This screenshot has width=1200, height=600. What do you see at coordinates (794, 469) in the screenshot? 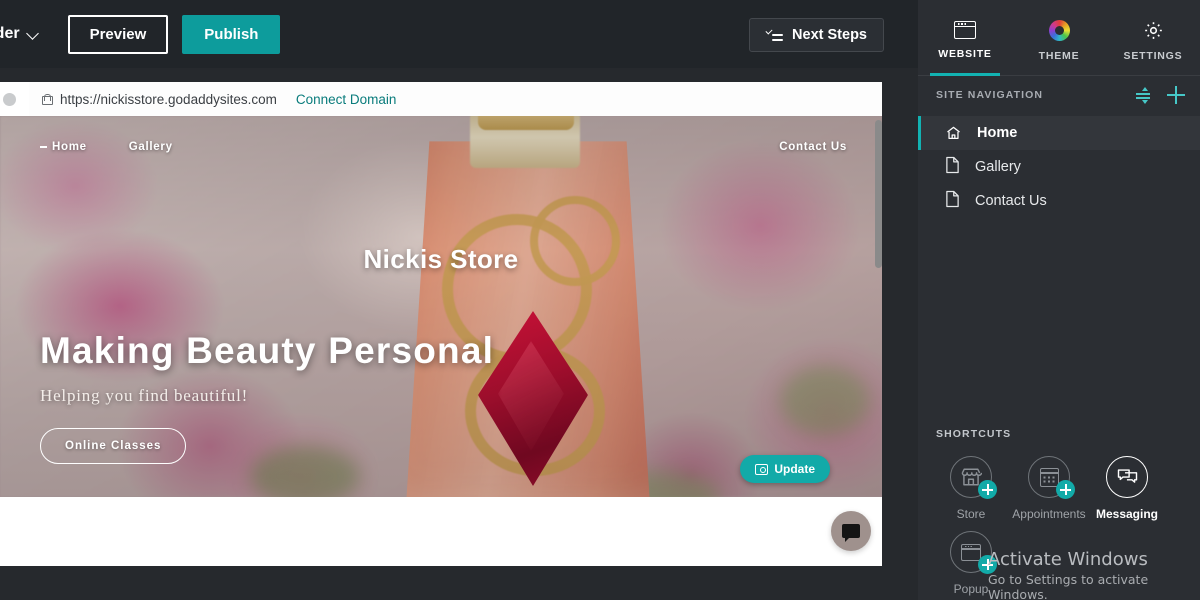
I see `update-label: Update` at bounding box center [794, 469].